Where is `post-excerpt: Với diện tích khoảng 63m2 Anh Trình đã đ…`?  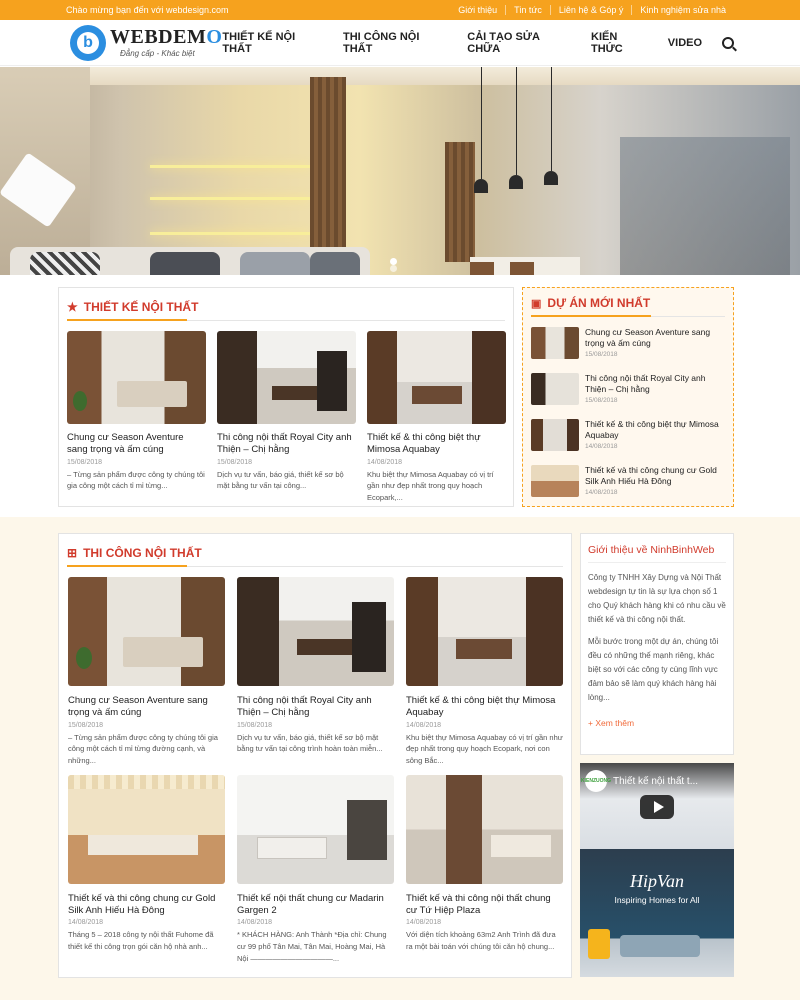
post-excerpt: Với diện tích khoảng 63m2 Anh Trình đã đ… is located at coordinates (481, 940).